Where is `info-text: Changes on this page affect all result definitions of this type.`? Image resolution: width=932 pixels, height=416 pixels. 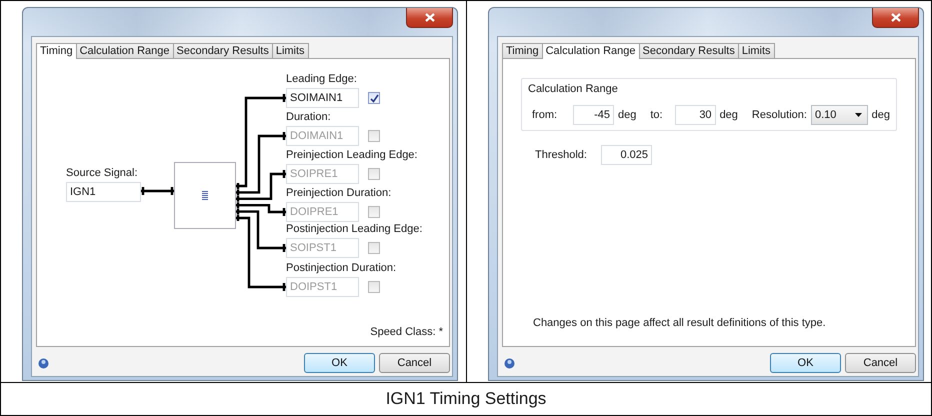 info-text: Changes on this page affect all result definitions of this type. is located at coordinates (679, 323).